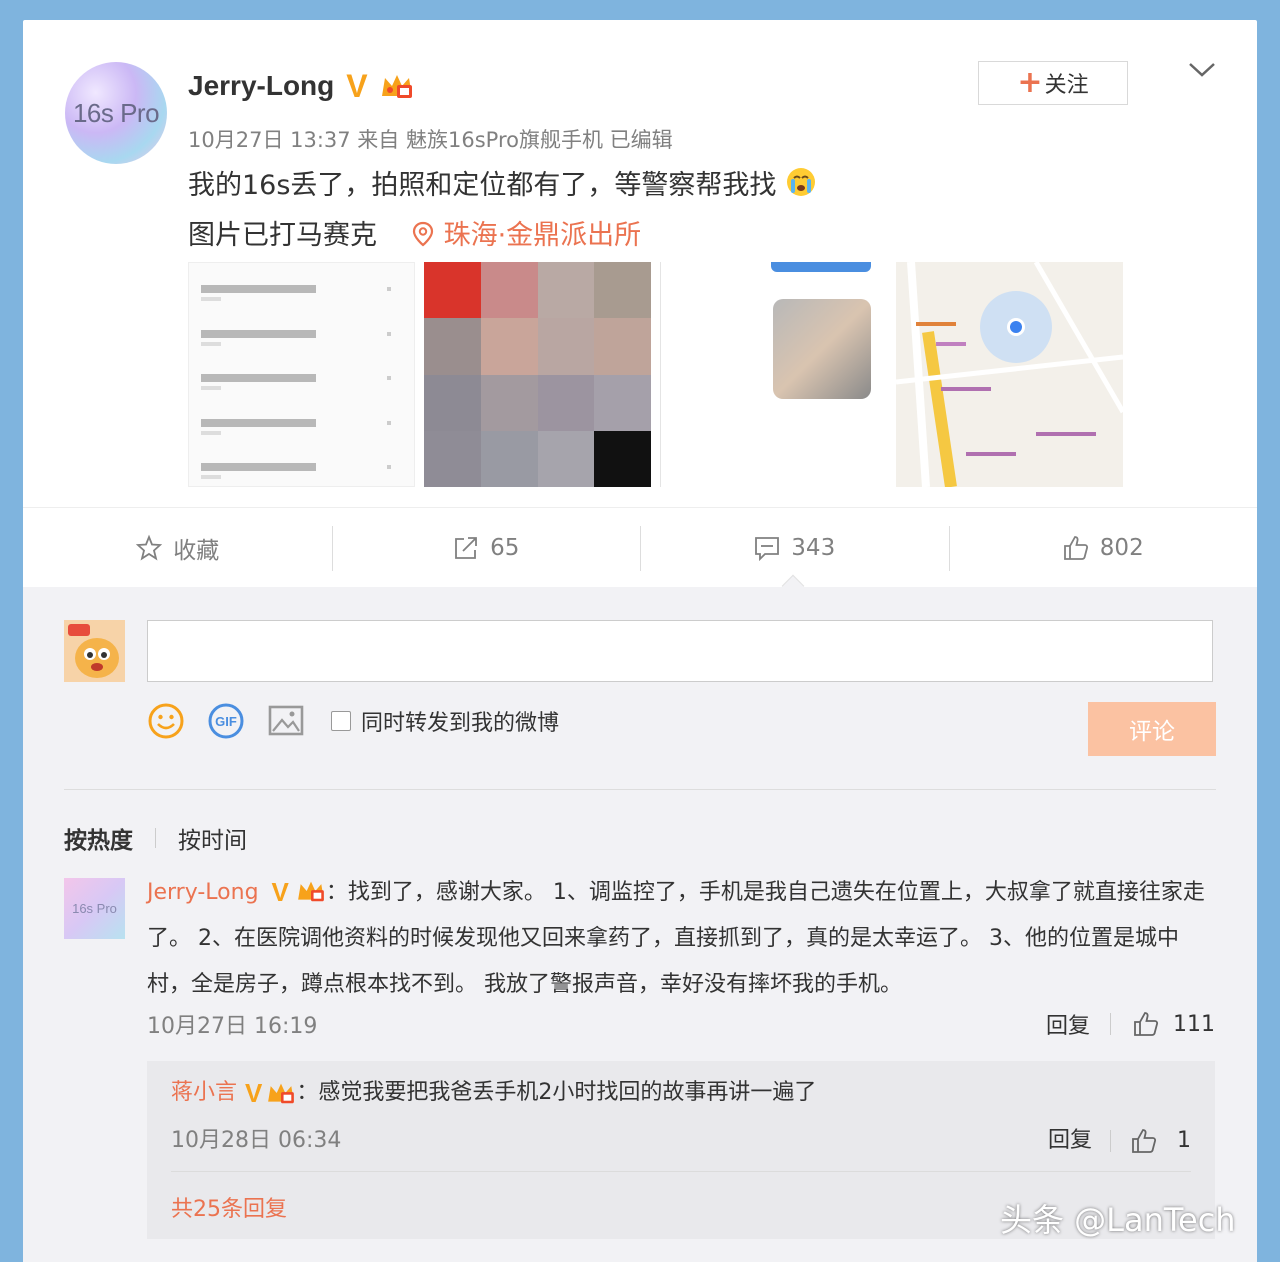  What do you see at coordinates (256, 1140) in the screenshot?
I see `reply-time: 10月28日 06:34` at bounding box center [256, 1140].